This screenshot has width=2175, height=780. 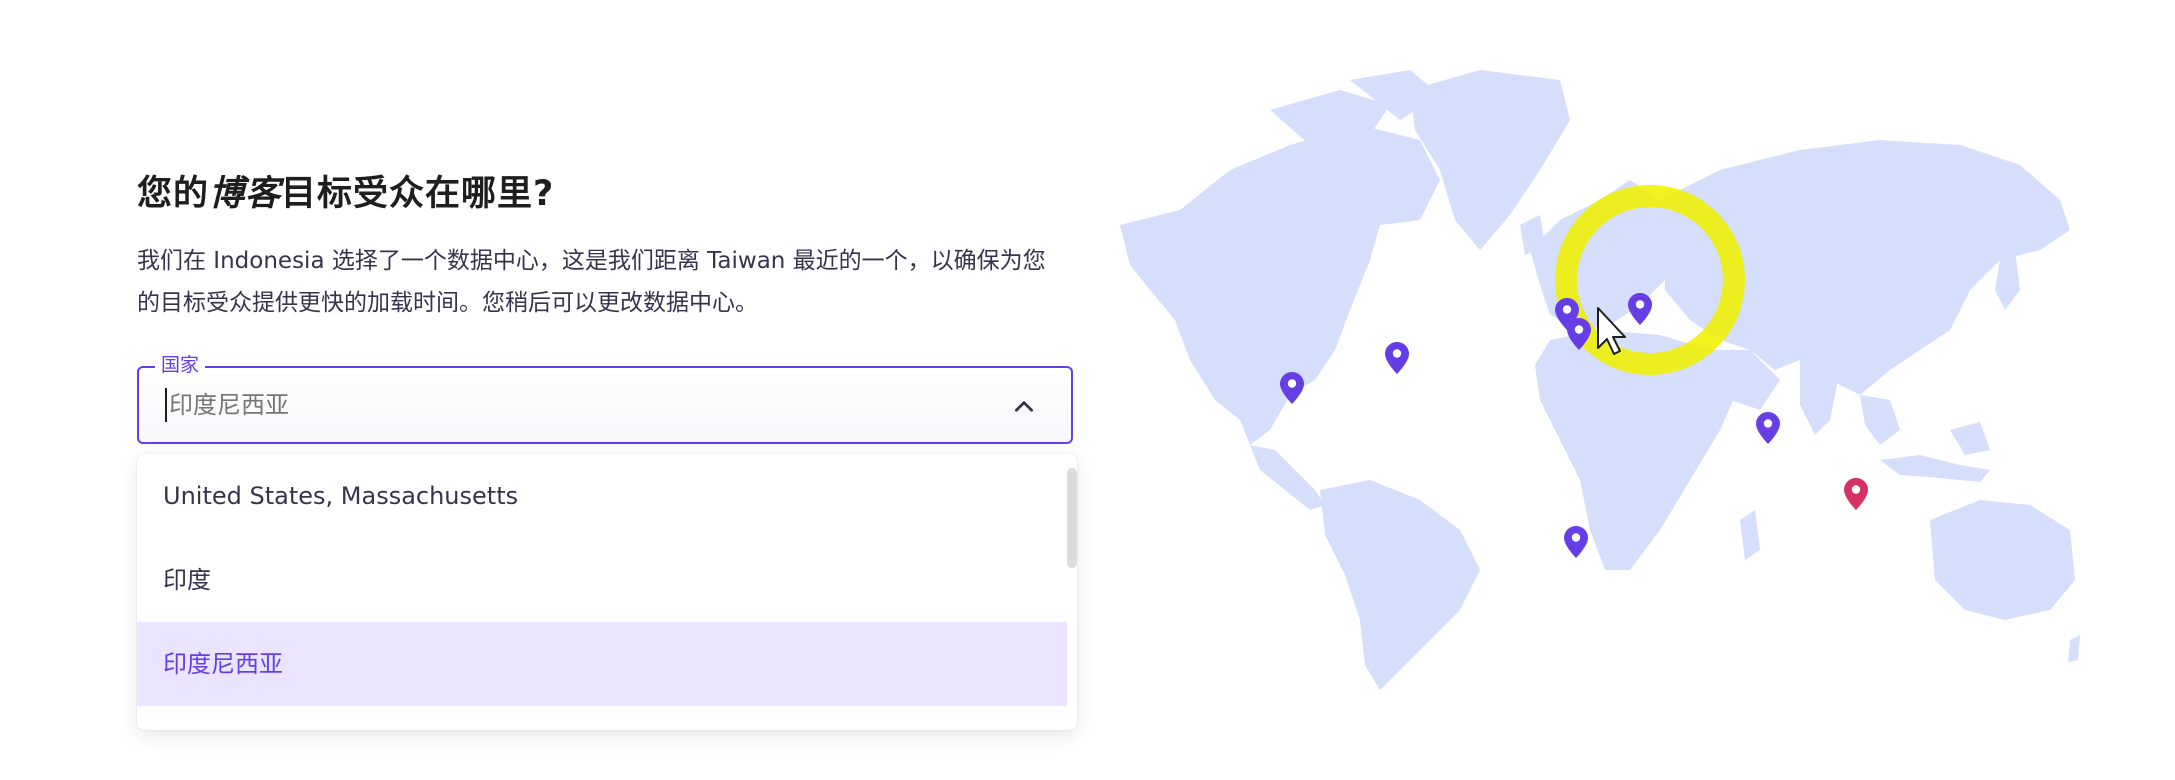 What do you see at coordinates (180, 365) in the screenshot?
I see `country-field-label: 国家` at bounding box center [180, 365].